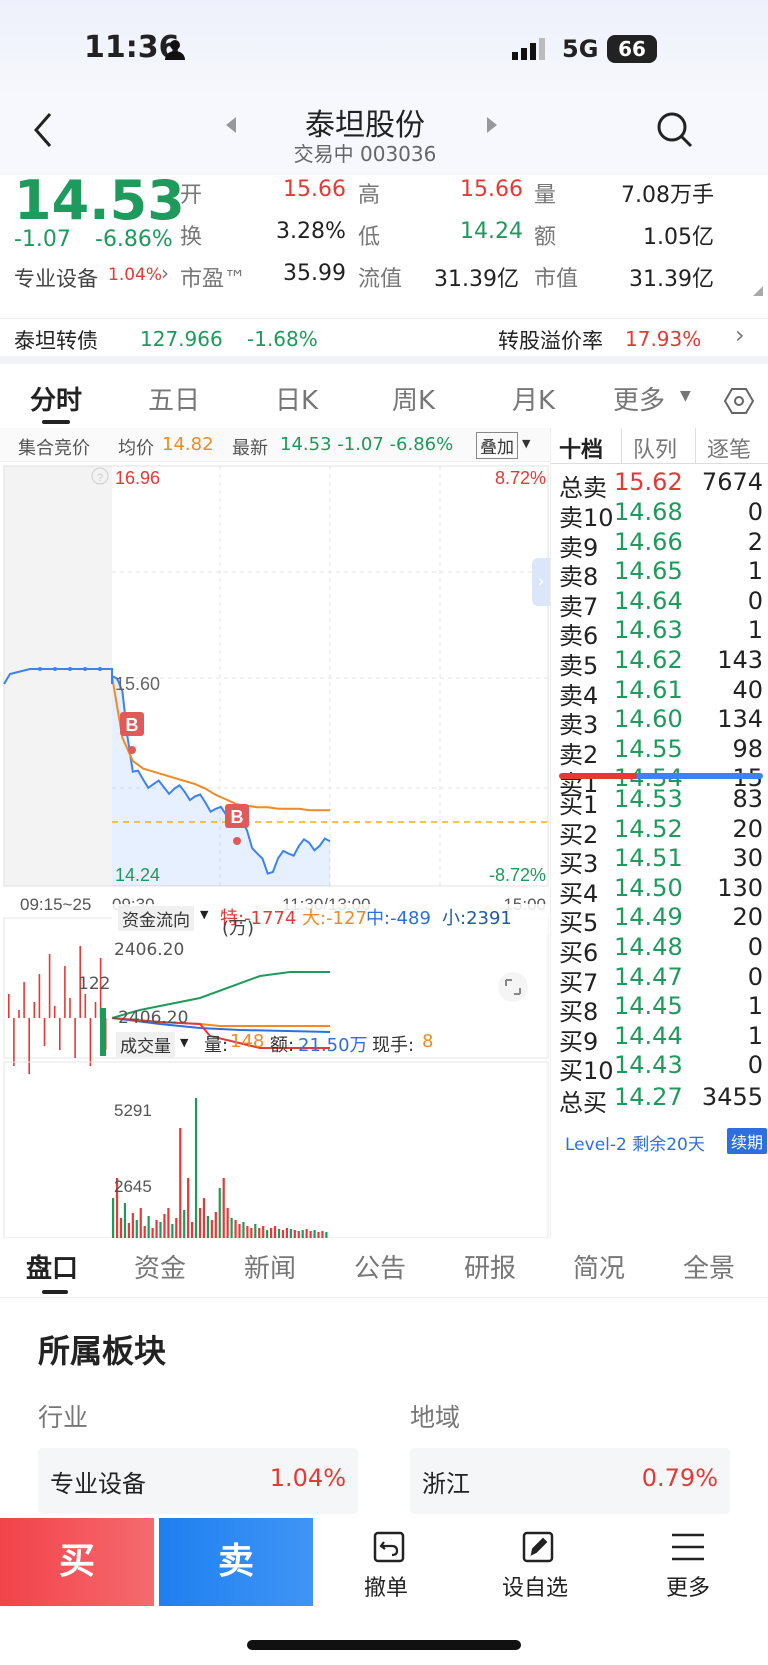  I want to click on industry-name: 专业设备, so click(98, 1484).